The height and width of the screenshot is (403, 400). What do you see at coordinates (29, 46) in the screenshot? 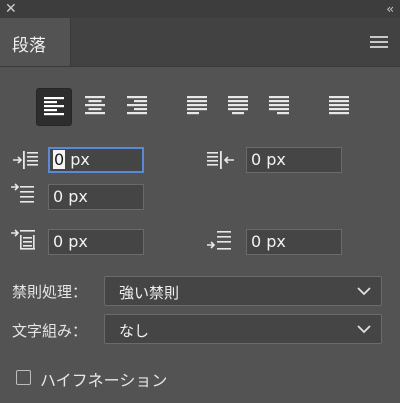
I see `tab-paragraph-label: 段落` at bounding box center [29, 46].